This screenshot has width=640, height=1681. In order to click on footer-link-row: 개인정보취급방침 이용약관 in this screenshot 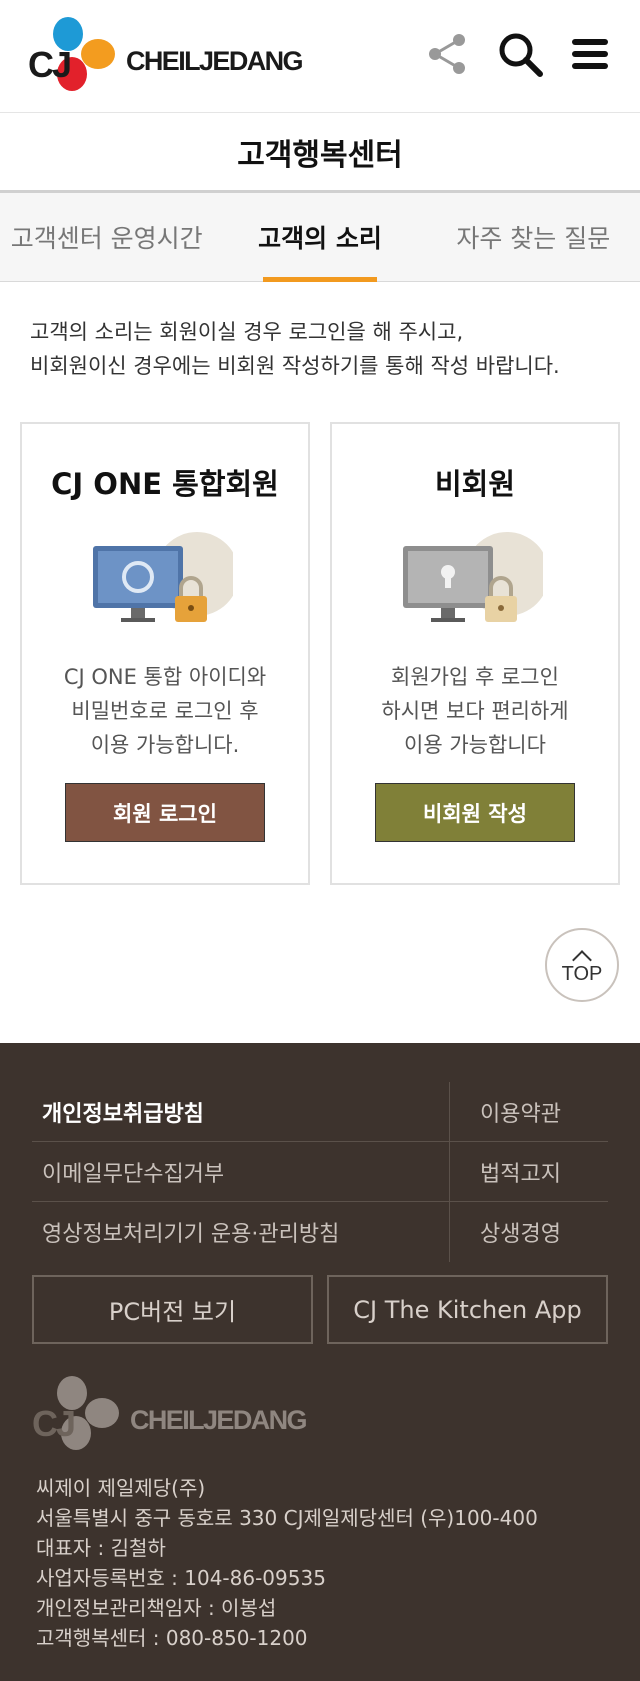, I will do `click(320, 1112)`.